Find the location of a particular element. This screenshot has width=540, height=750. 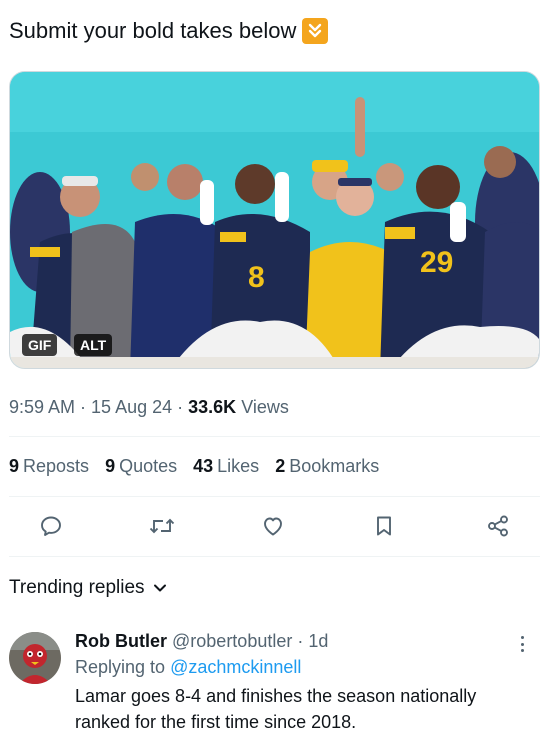

alt-text-button: ALT is located at coordinates (93, 345).